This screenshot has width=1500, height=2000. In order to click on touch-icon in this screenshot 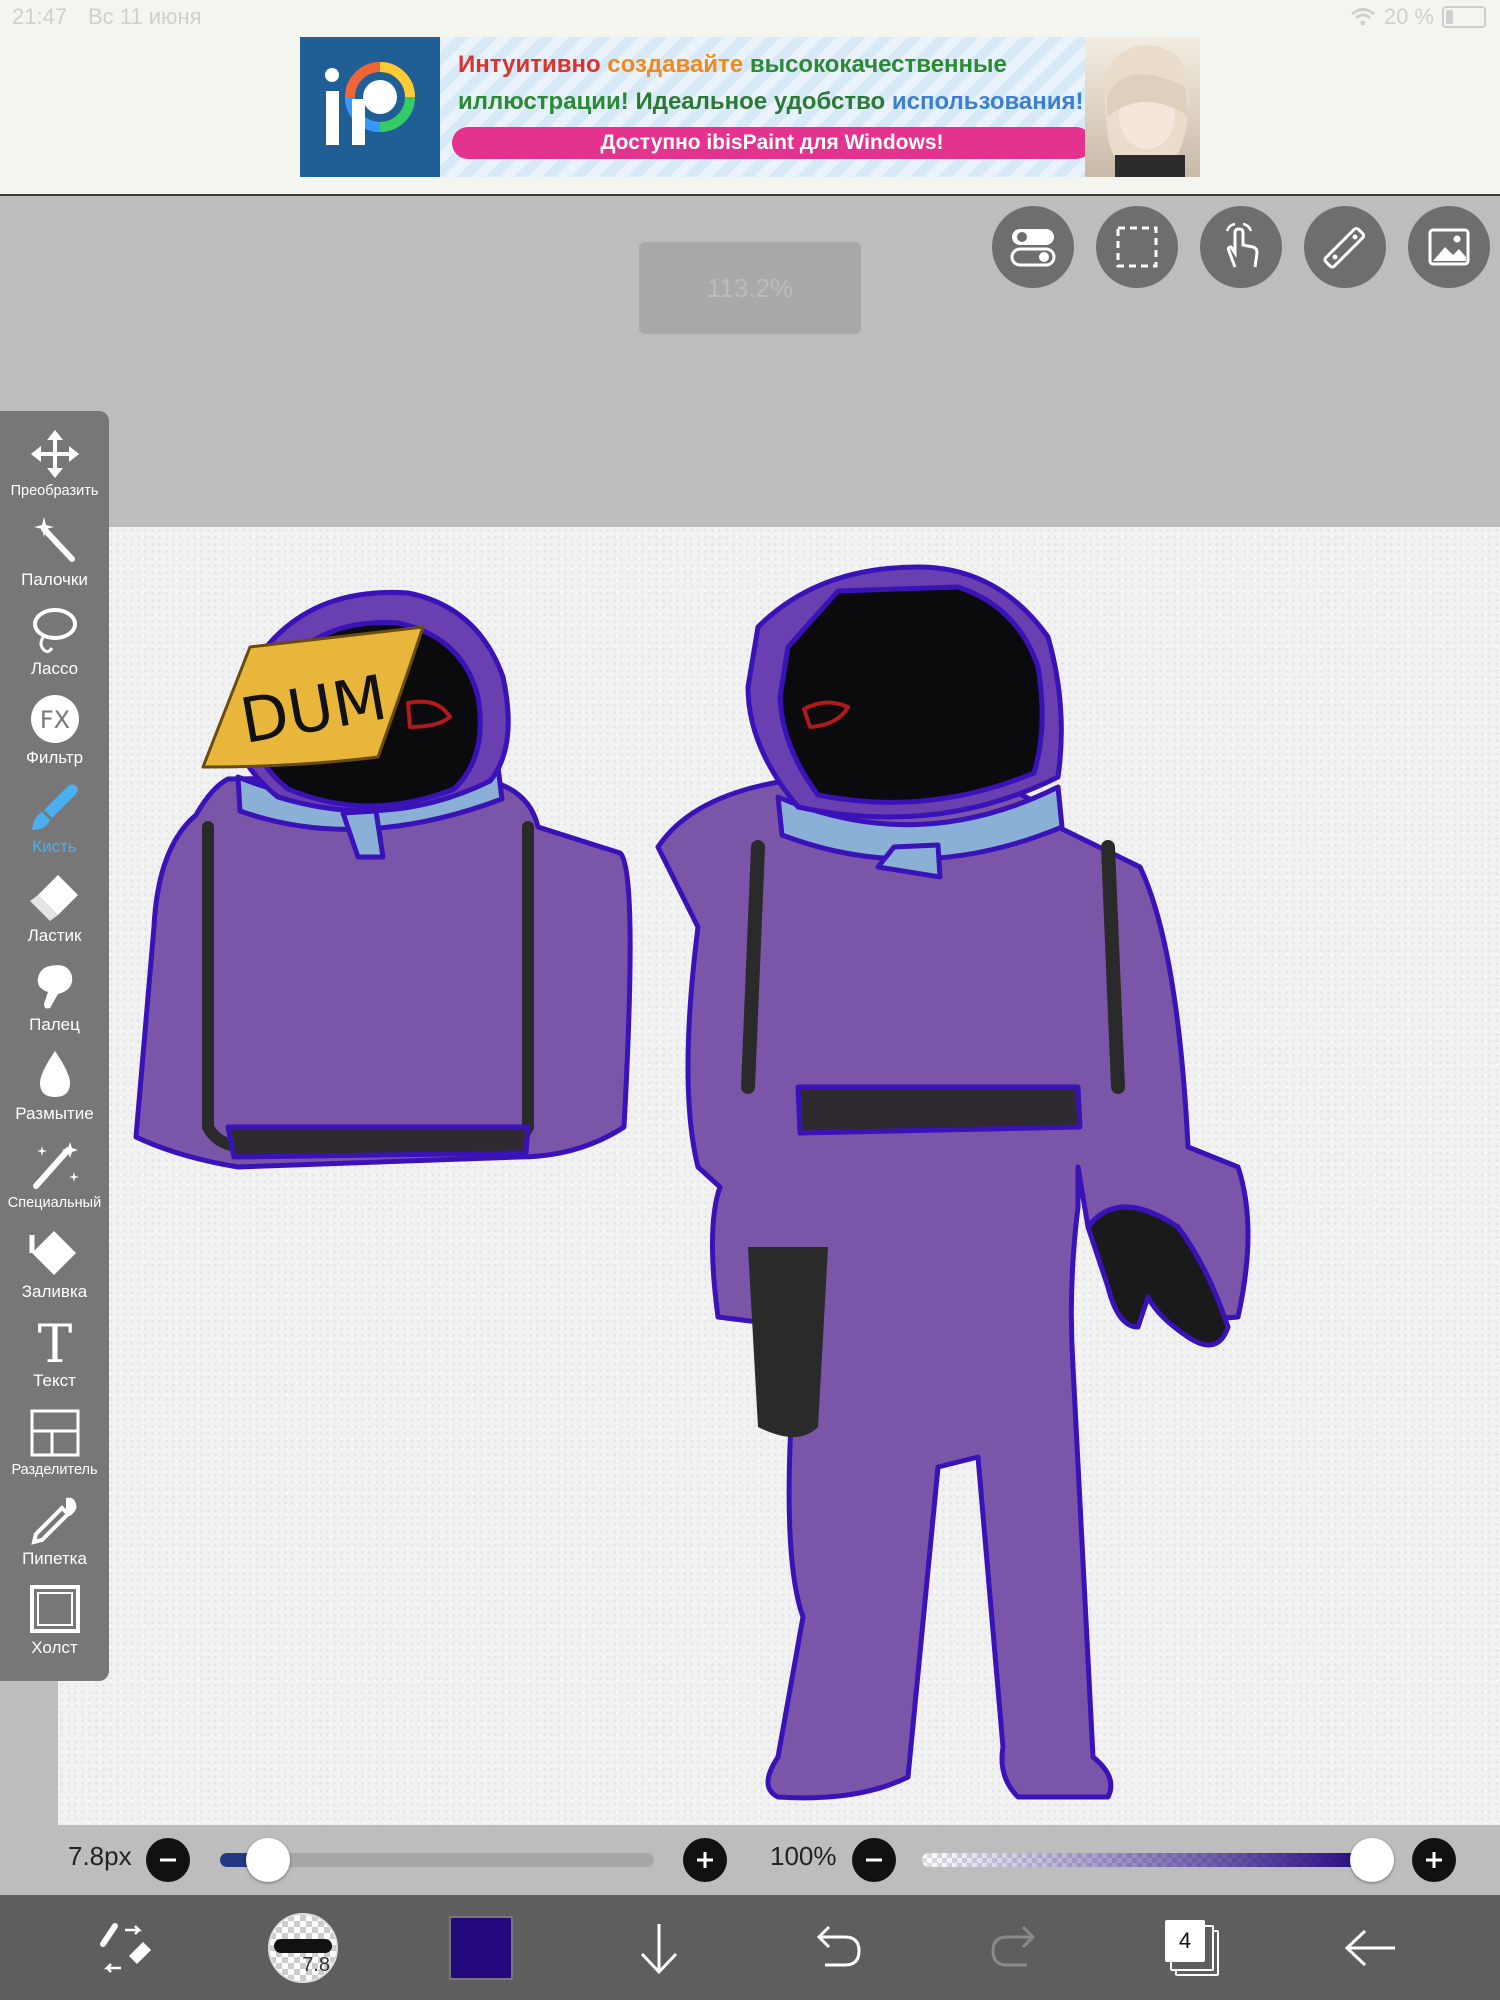, I will do `click(1242, 245)`.